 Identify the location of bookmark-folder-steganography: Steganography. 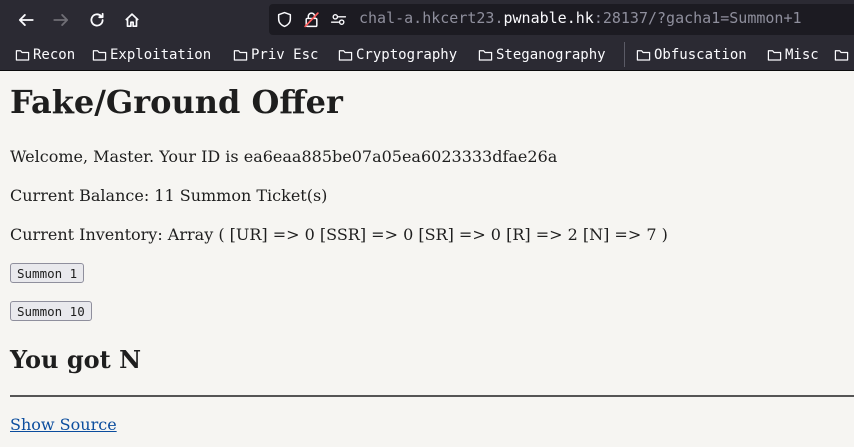
(542, 55).